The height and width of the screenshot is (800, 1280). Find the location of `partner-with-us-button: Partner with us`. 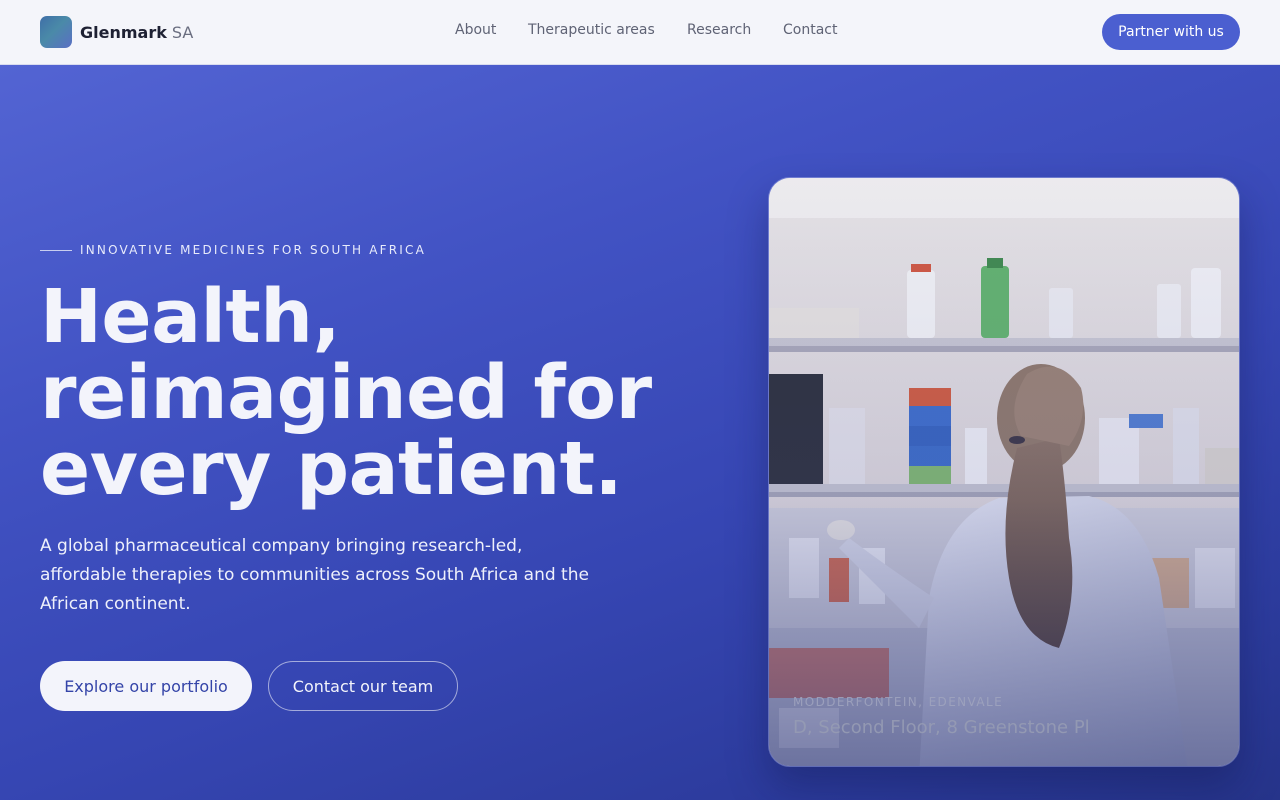

partner-with-us-button: Partner with us is located at coordinates (1171, 32).